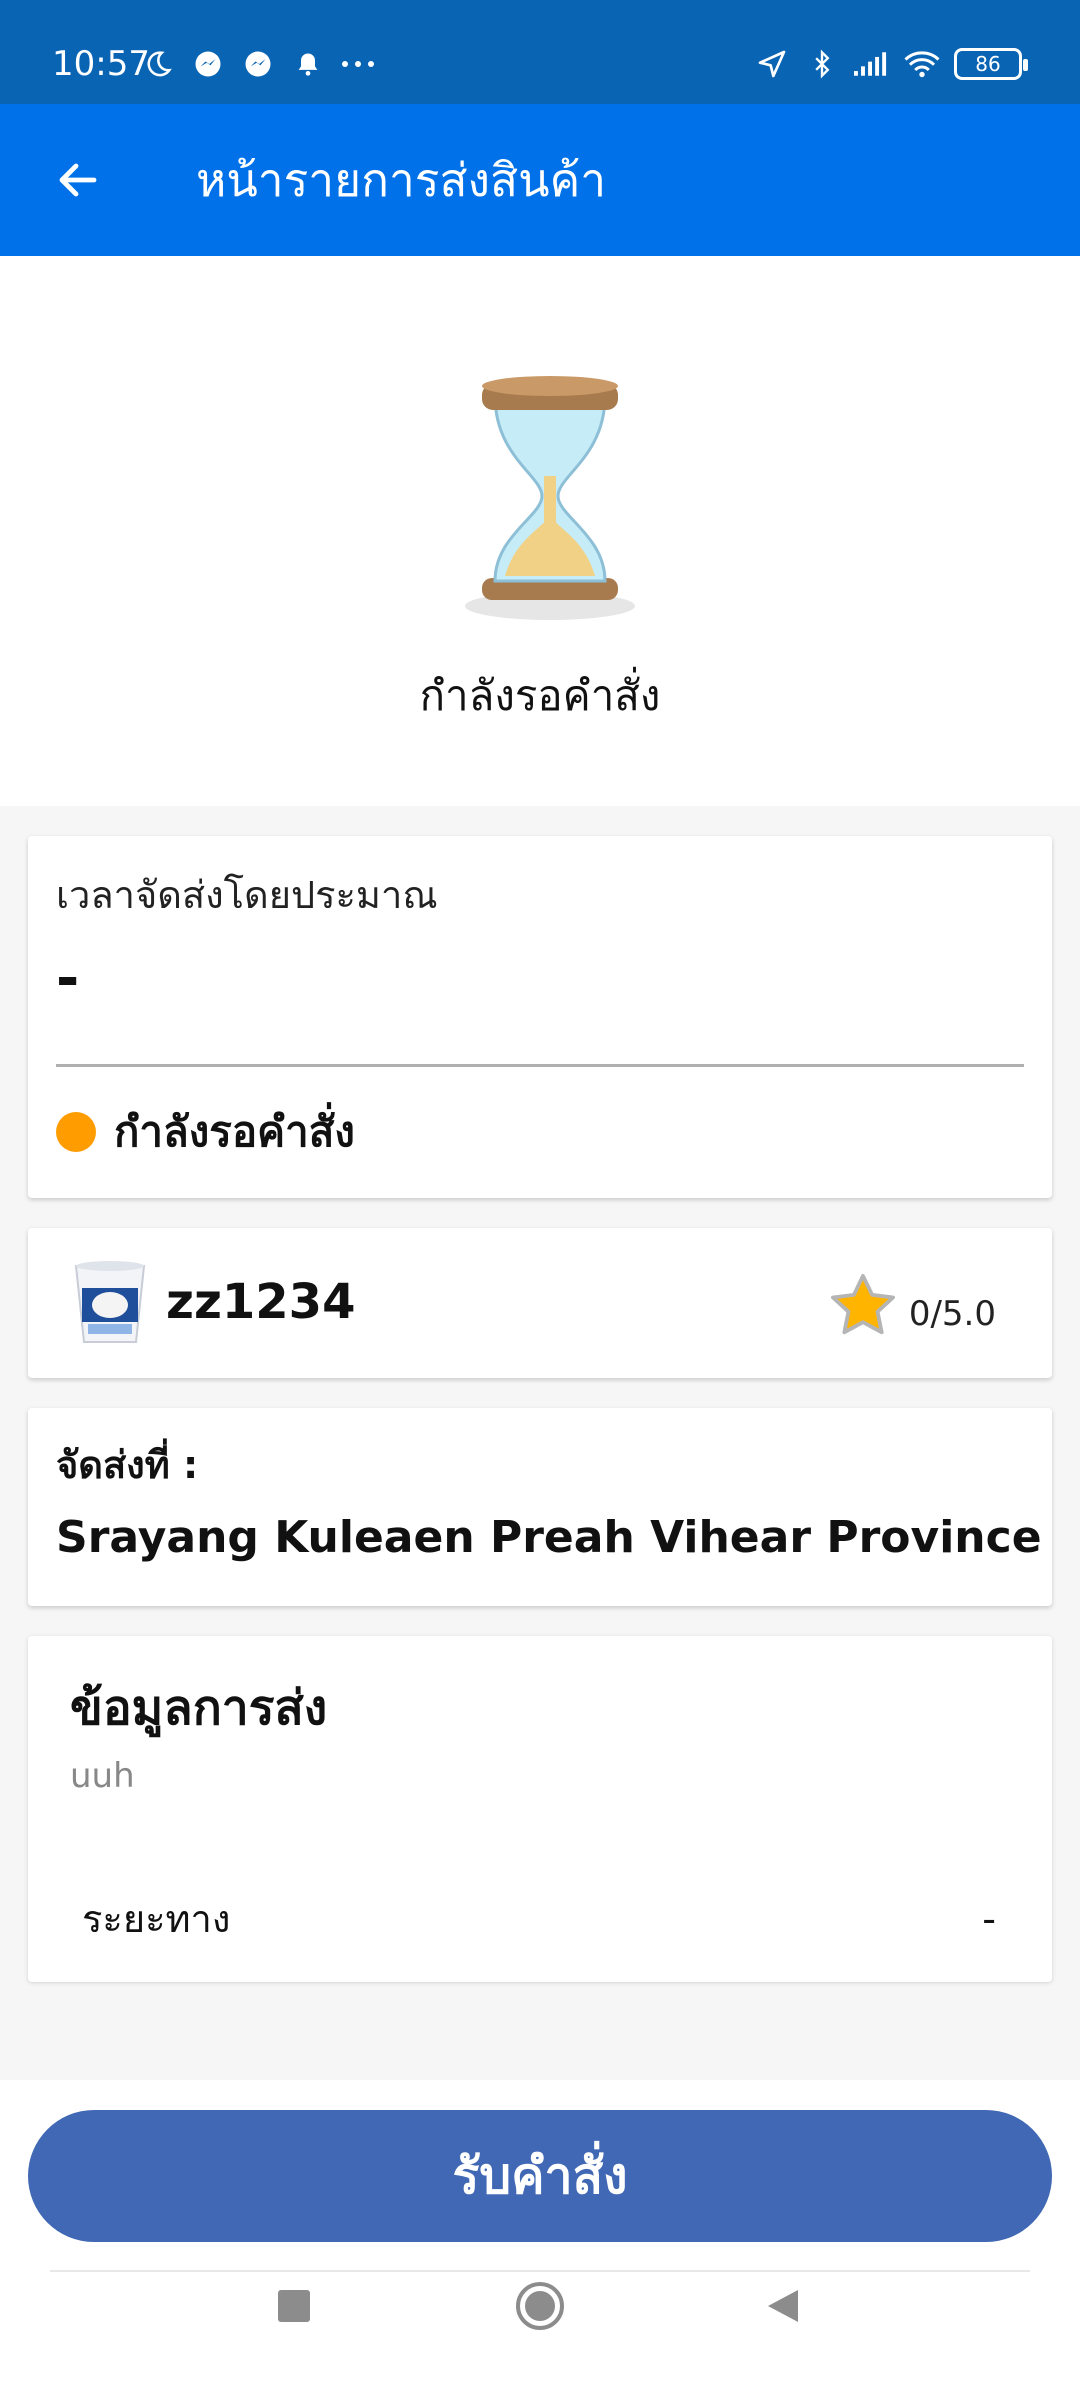 Image resolution: width=1080 pixels, height=2400 pixels. What do you see at coordinates (110, 1302) in the screenshot?
I see `store-thumbnail` at bounding box center [110, 1302].